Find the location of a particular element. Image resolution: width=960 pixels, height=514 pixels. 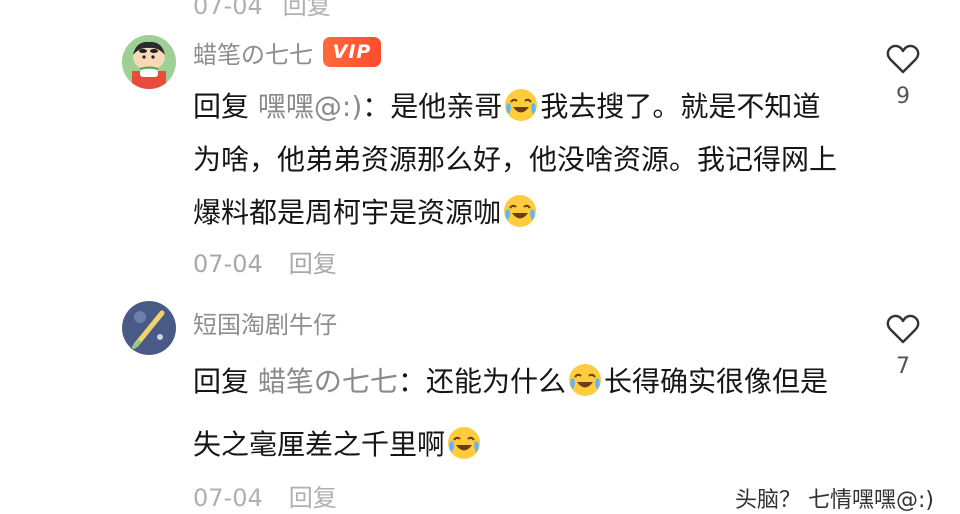

previous-comment-meta: 07-04 回复 is located at coordinates (272, 10).